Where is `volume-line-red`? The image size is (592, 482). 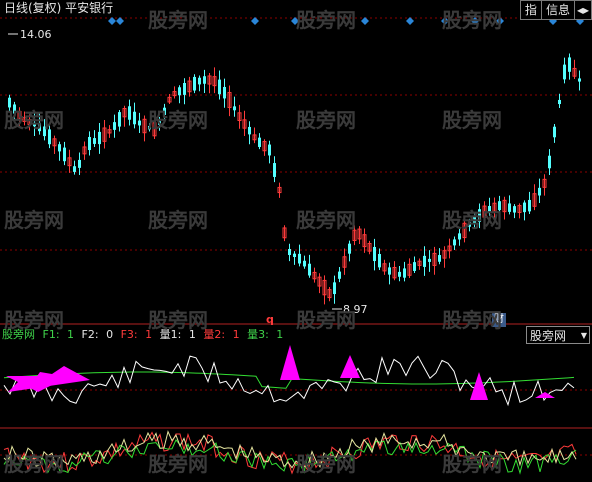
volume-line-red is located at coordinates (290, 453).